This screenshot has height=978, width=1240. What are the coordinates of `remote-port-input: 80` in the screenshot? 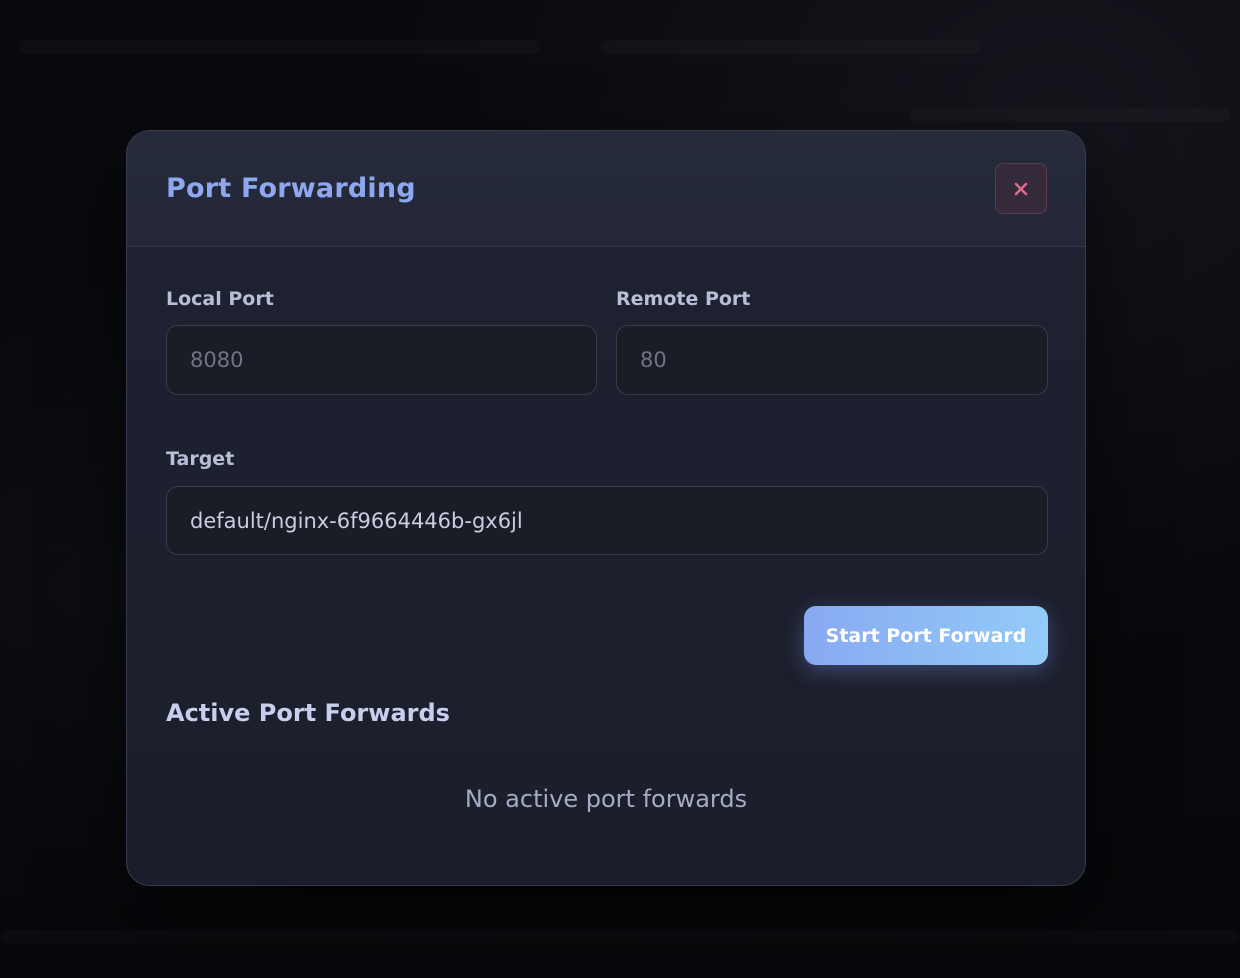 It's located at (832, 360).